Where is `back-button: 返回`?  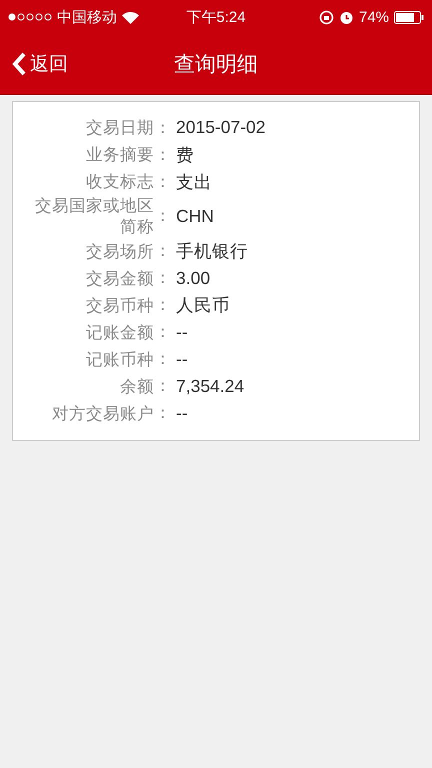
back-button: 返回 is located at coordinates (34, 64).